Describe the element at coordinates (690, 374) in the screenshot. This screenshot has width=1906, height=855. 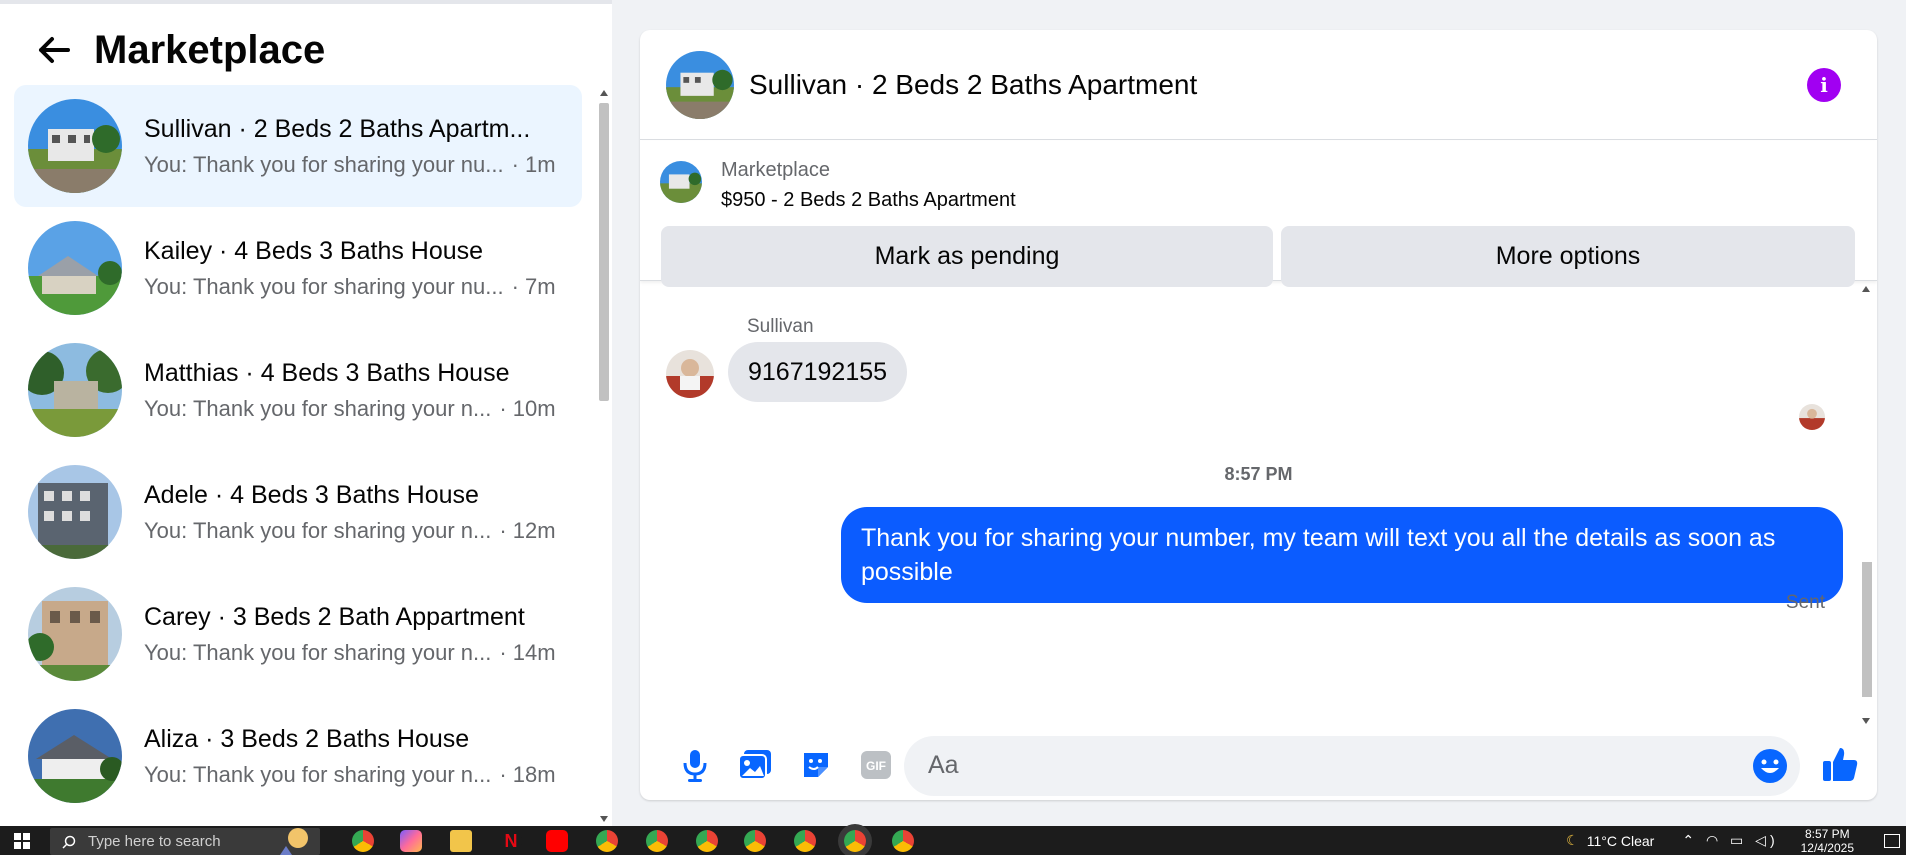
I see `sender-avatar` at that location.